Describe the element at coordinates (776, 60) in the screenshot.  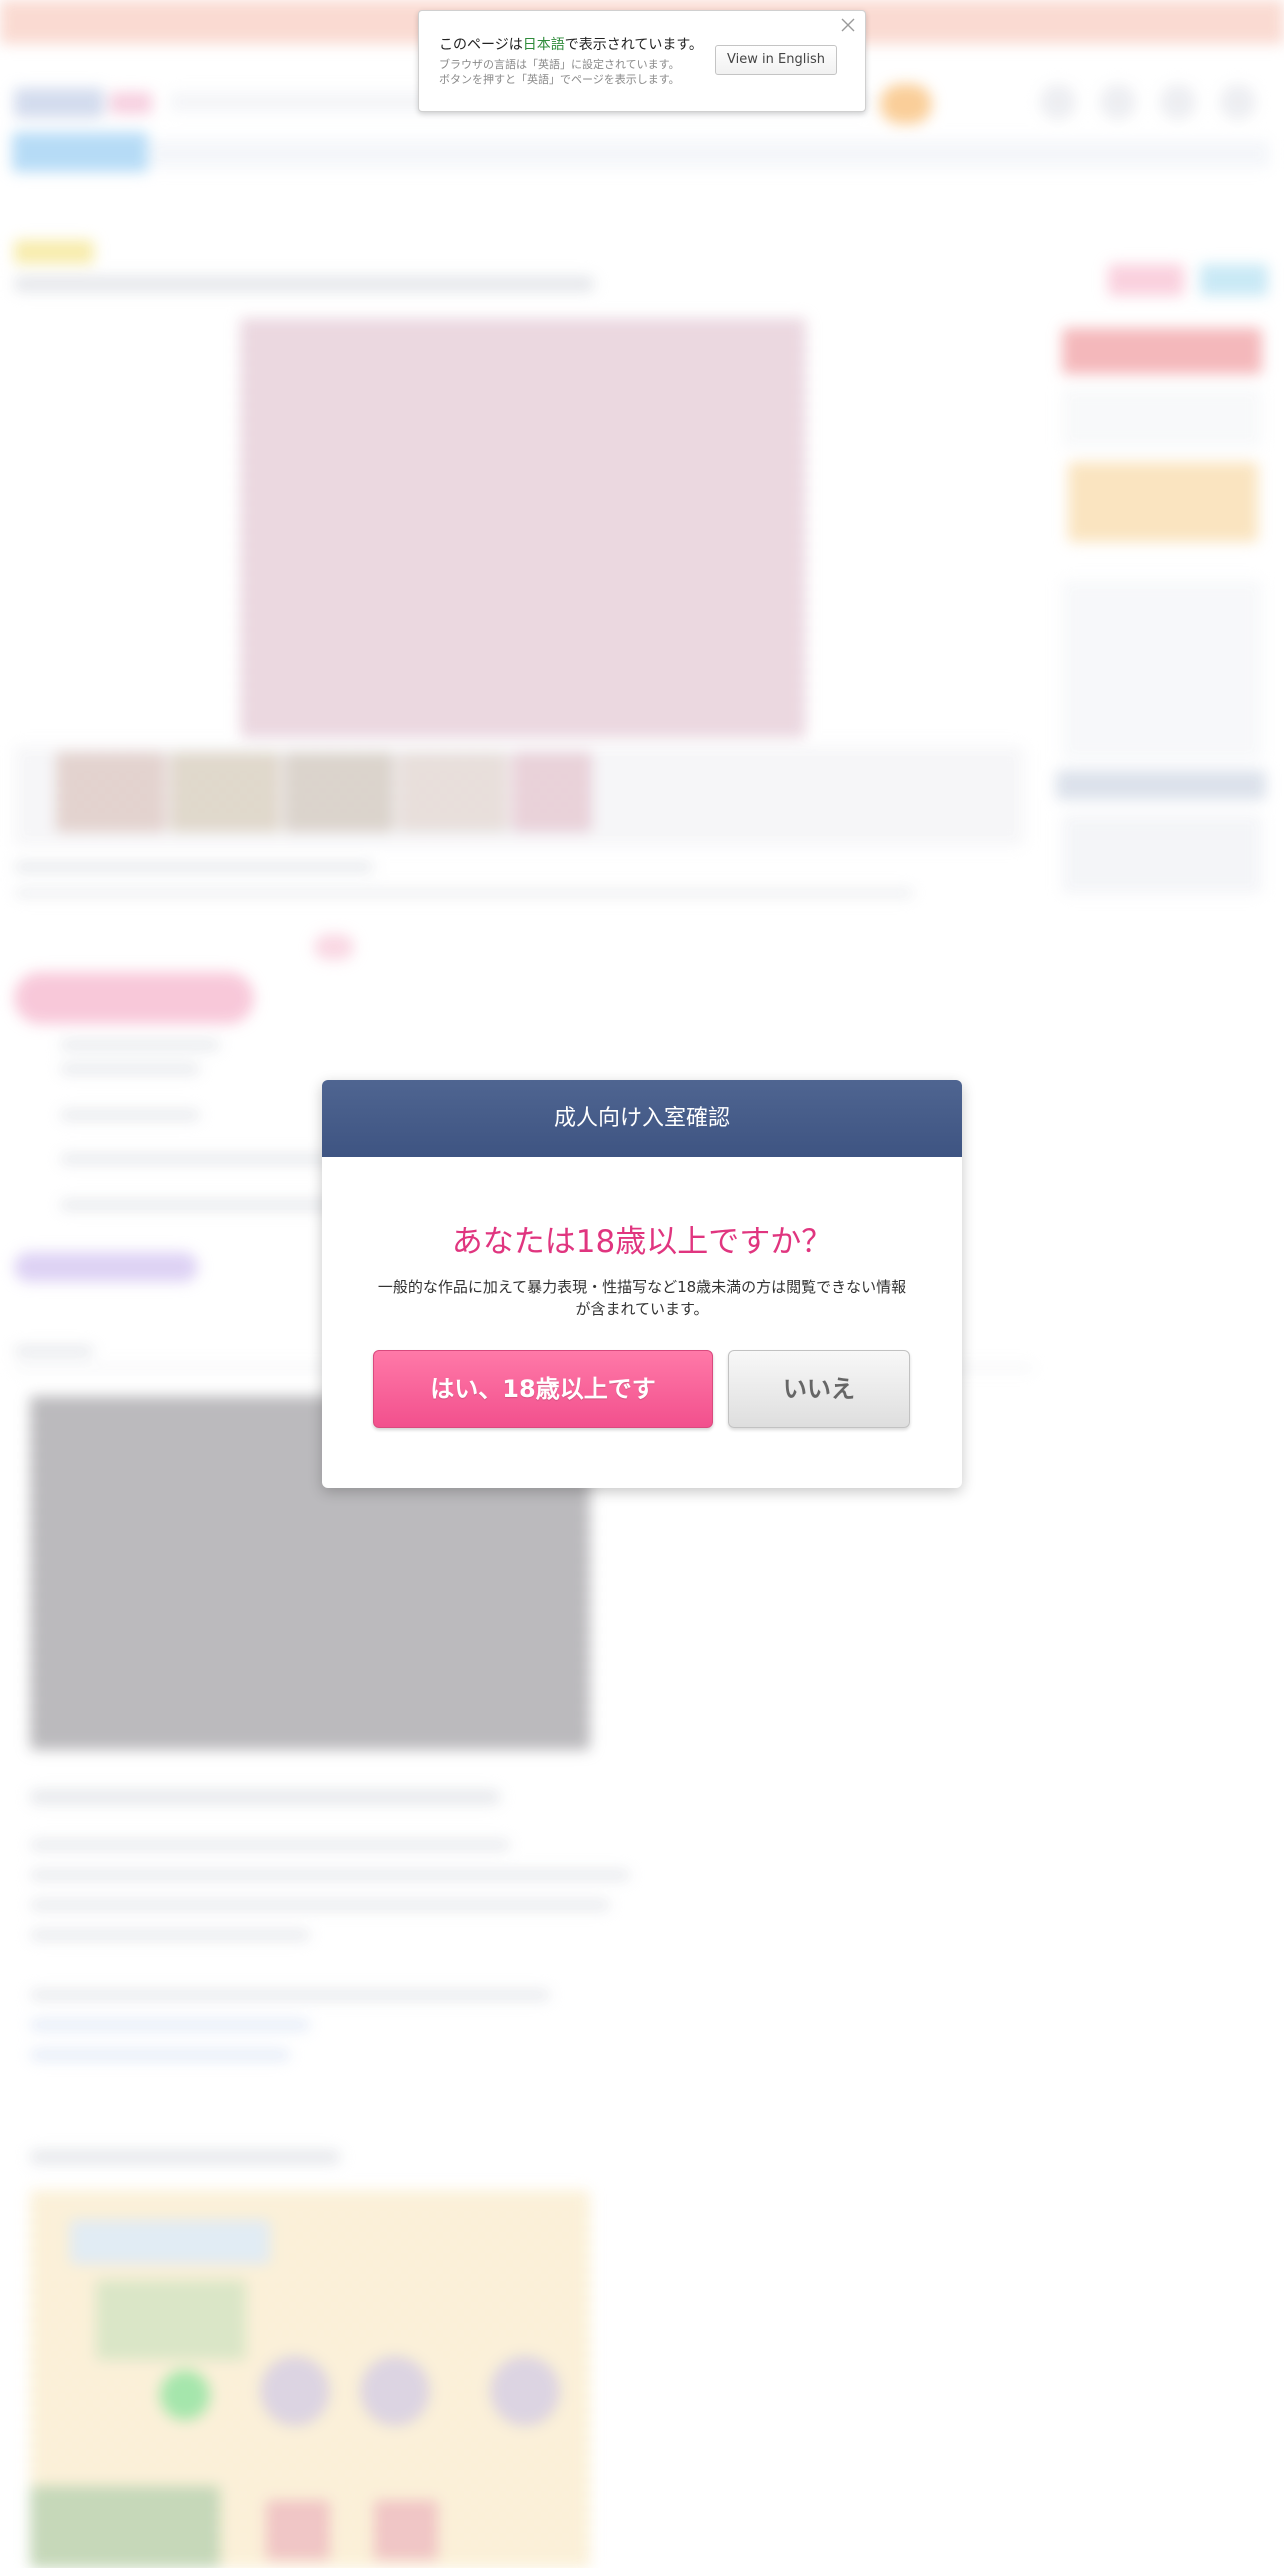
I see `view-in-english-button: View in English` at that location.